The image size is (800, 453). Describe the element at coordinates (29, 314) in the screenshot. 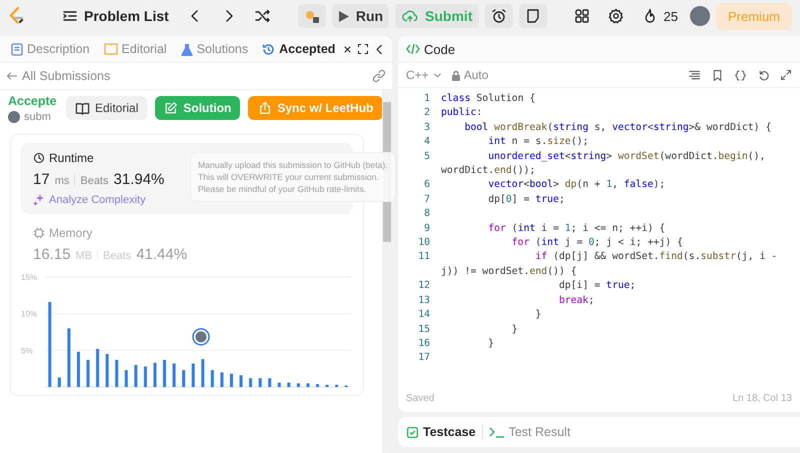

I see `axis-tick-label: 10%` at that location.